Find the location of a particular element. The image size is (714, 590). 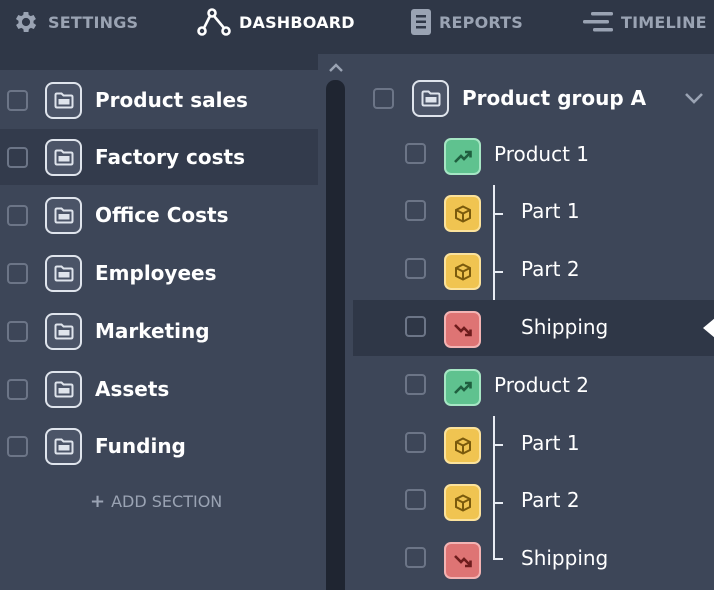

tree-row-product: Product 2 is located at coordinates (533, 386).